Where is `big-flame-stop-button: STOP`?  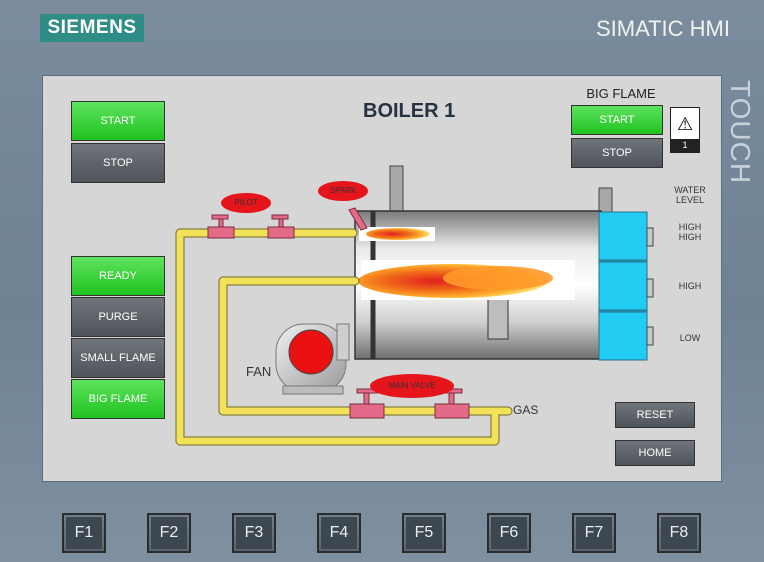 big-flame-stop-button: STOP is located at coordinates (617, 153).